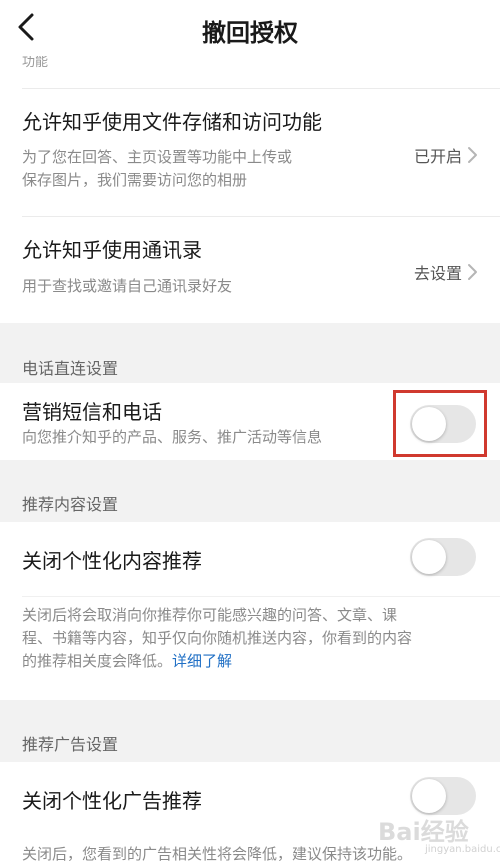  I want to click on permission-title: 允许知乎使用文件存储和访问功能, so click(172, 122).